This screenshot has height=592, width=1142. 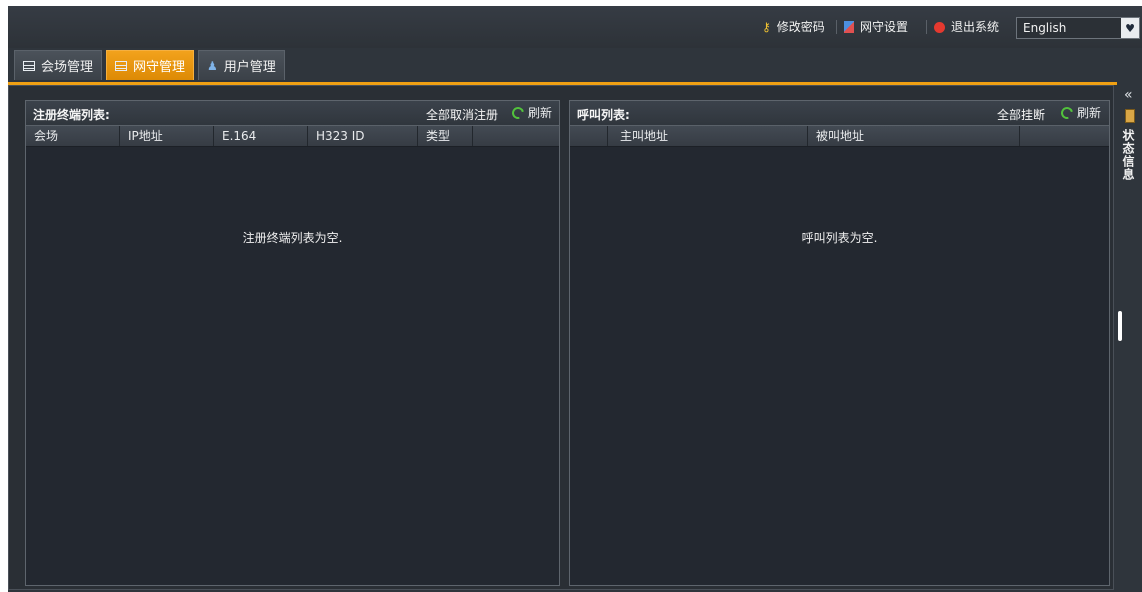 What do you see at coordinates (1078, 28) in the screenshot?
I see `language-select: English ♥` at bounding box center [1078, 28].